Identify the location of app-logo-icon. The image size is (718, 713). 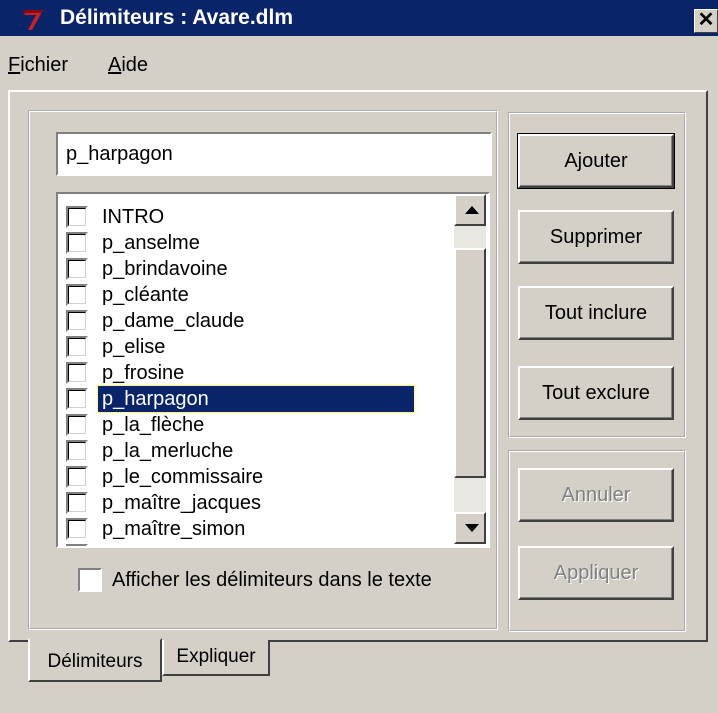
(33, 20).